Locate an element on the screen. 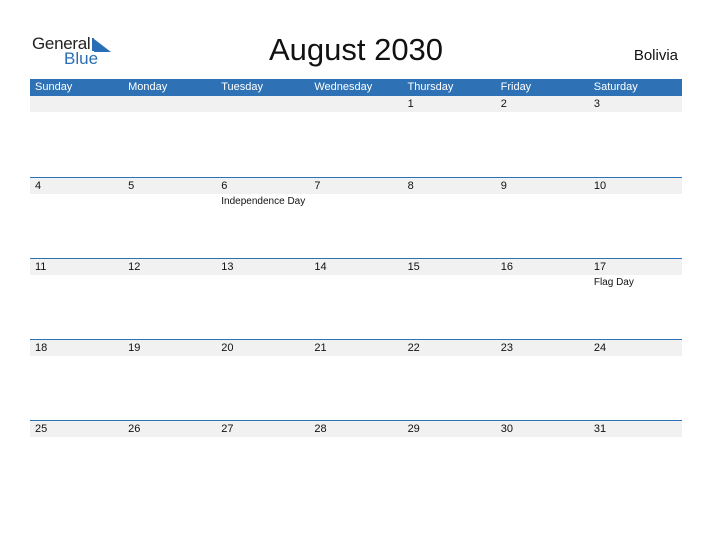 The height and width of the screenshot is (550, 712). day-cell: 16 is located at coordinates (542, 299).